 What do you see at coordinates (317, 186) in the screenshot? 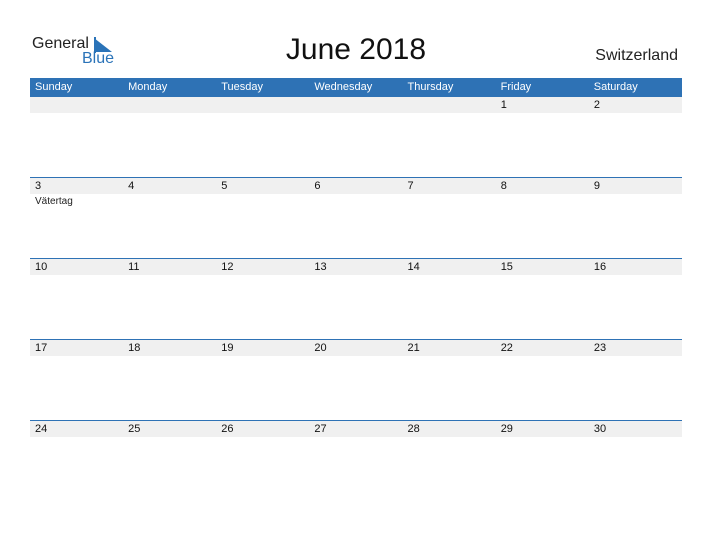
I see `day-number: 6` at bounding box center [317, 186].